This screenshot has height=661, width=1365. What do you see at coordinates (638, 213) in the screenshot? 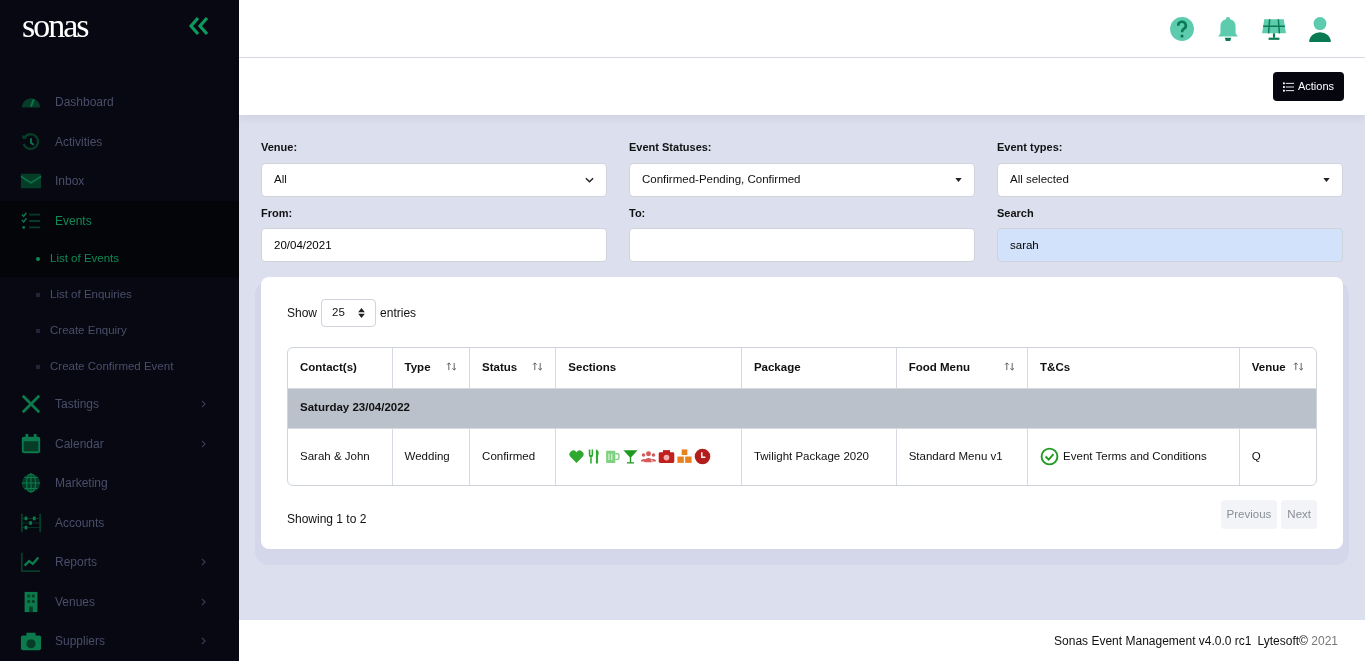
I see `filter-label: To:` at bounding box center [638, 213].